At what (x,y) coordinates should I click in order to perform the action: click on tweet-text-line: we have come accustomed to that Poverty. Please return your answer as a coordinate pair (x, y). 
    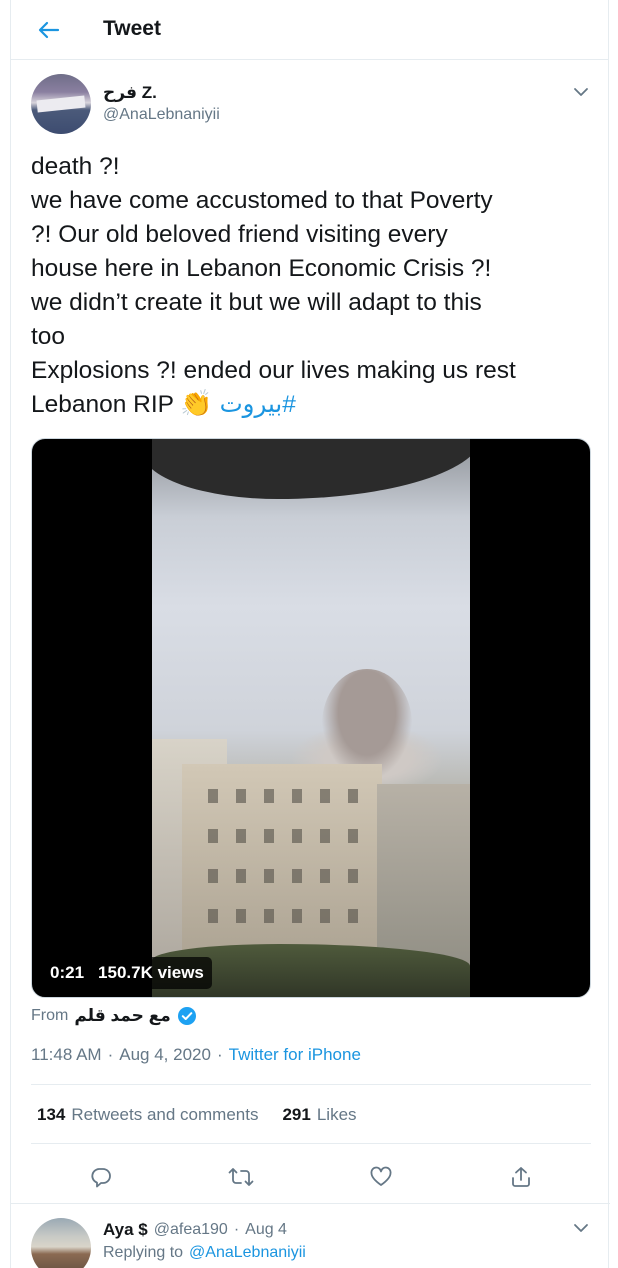
    Looking at the image, I should click on (262, 200).